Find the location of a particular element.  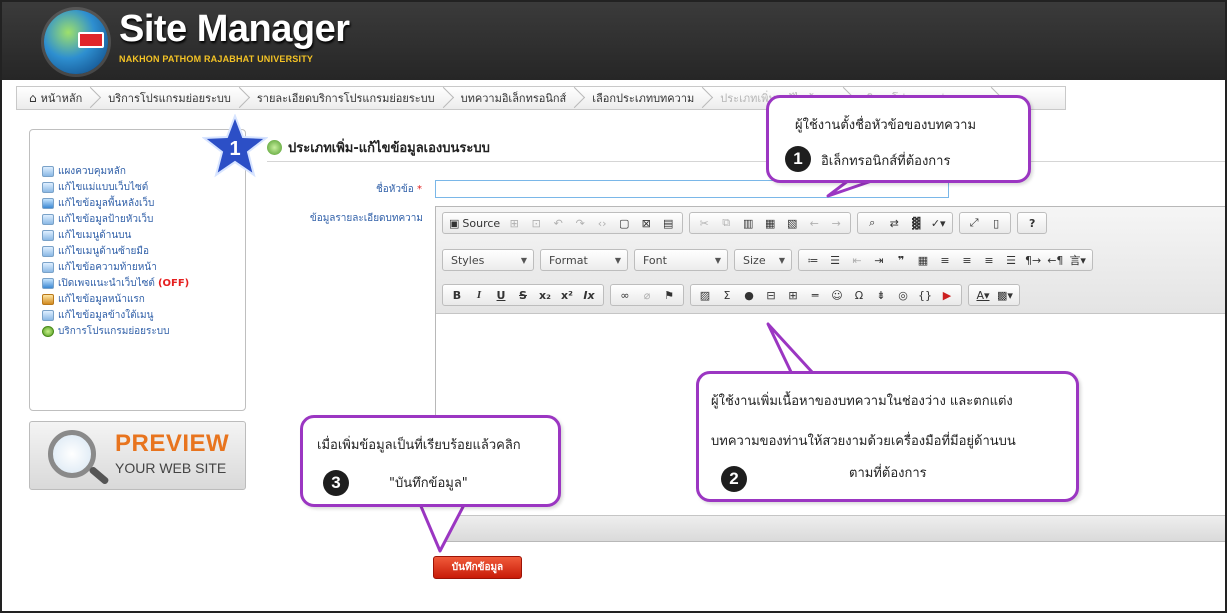

source-button: ▣ Source is located at coordinates (474, 223).